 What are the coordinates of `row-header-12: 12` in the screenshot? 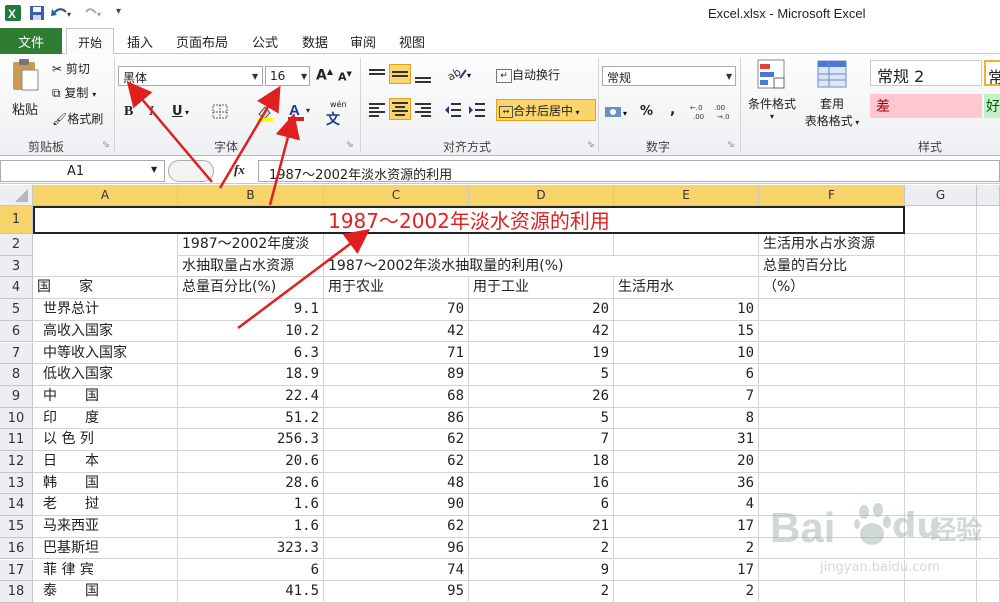 It's located at (16, 462).